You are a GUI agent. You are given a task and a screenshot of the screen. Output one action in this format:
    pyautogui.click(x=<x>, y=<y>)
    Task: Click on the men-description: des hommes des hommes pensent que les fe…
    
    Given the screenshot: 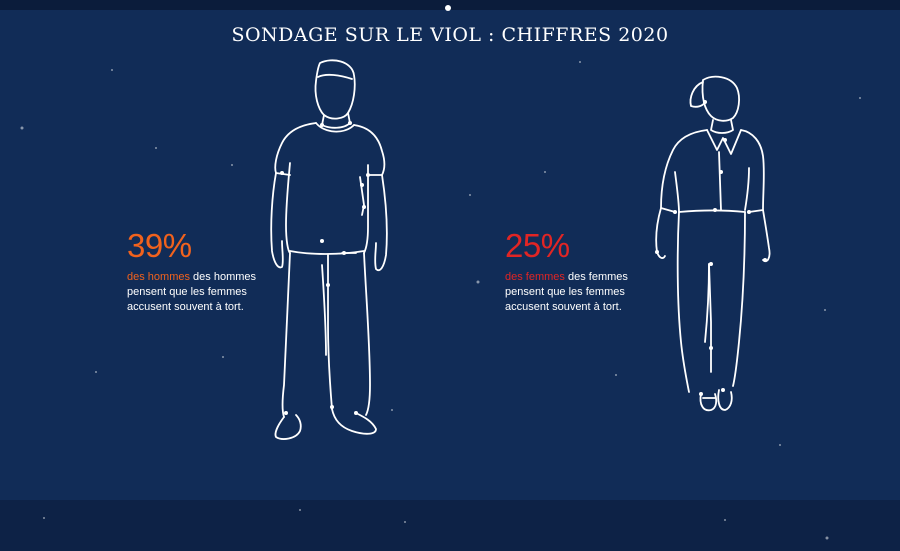 What is the action you would take?
    pyautogui.click(x=197, y=292)
    